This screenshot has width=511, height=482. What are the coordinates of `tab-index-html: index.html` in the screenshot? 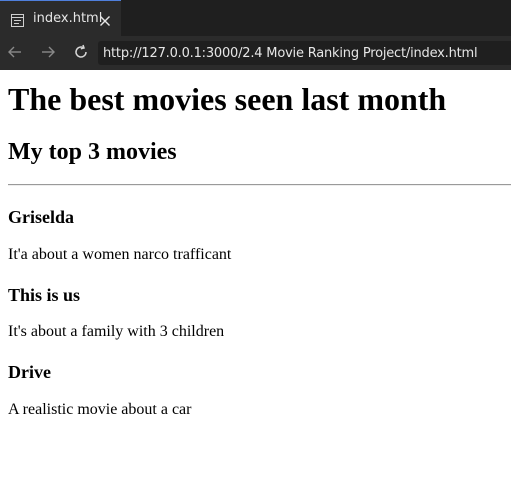 It's located at (60, 18).